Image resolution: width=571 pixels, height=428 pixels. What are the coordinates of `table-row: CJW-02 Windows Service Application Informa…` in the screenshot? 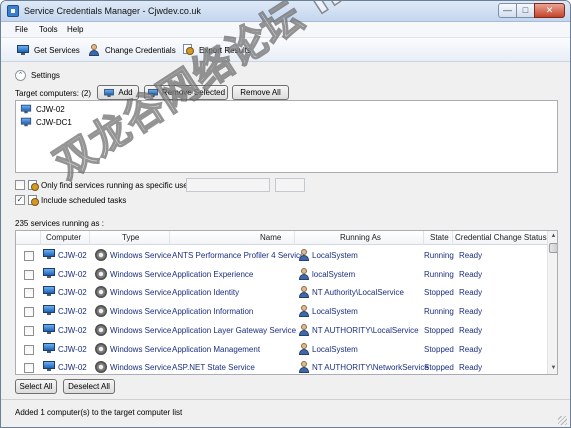 It's located at (281, 311).